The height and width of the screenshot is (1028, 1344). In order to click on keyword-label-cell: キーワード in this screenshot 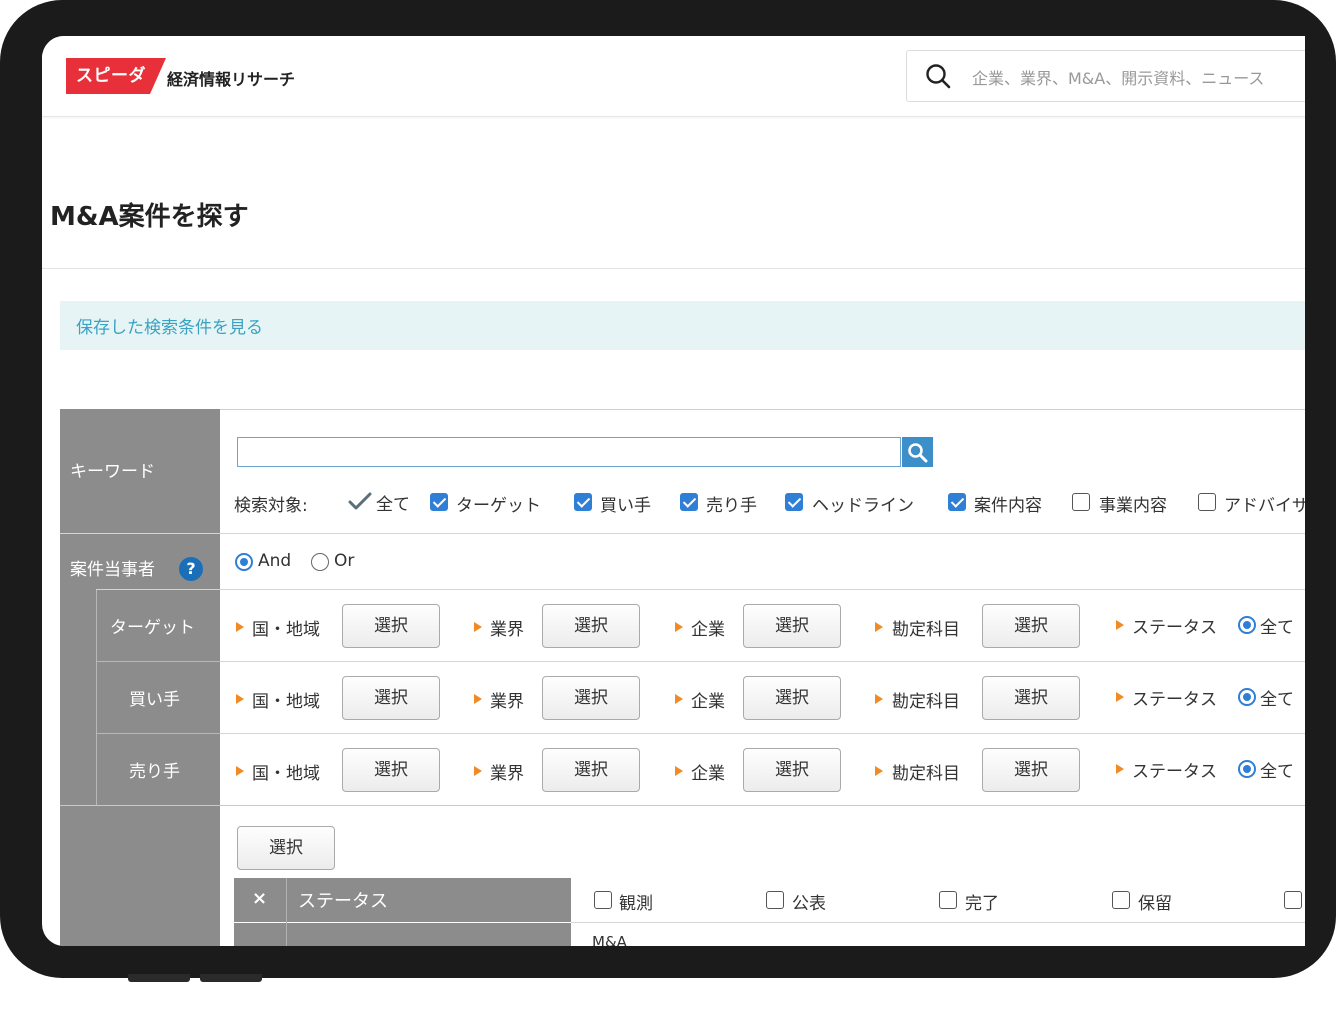, I will do `click(140, 471)`.